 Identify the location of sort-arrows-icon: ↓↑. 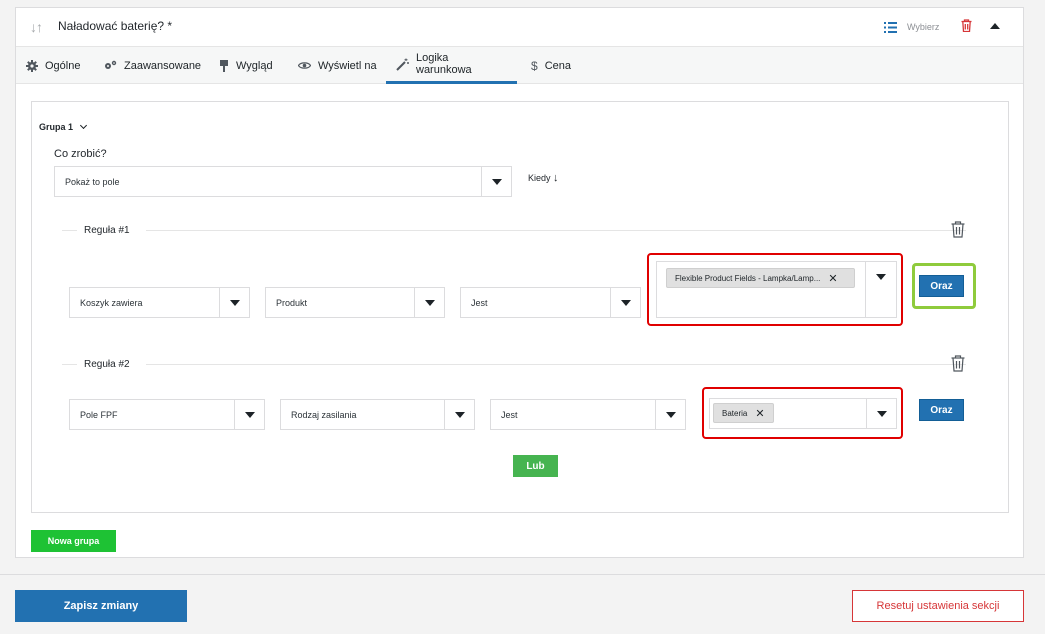
(36, 27).